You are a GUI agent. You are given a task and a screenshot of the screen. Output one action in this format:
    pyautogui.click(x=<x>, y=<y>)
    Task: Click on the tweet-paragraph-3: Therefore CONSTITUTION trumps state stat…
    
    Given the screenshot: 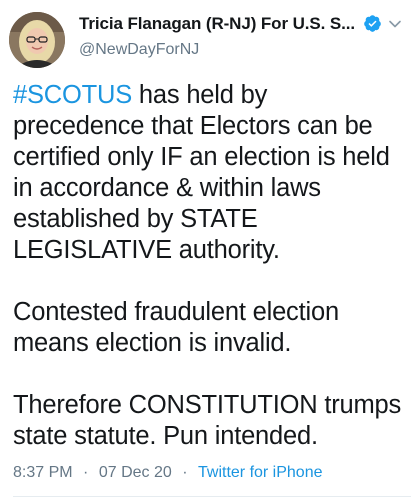 What is the action you would take?
    pyautogui.click(x=207, y=420)
    